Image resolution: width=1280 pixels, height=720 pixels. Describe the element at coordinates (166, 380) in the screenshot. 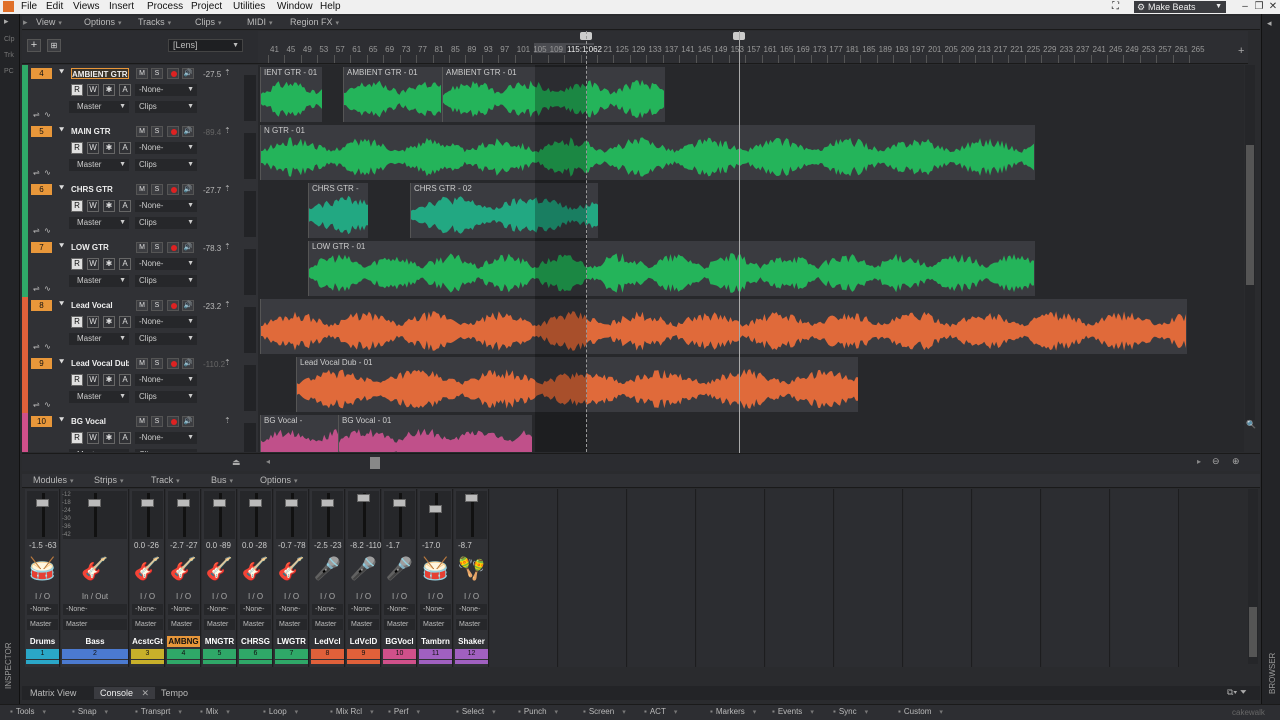

I see `track-input-select: -None- ▼` at that location.